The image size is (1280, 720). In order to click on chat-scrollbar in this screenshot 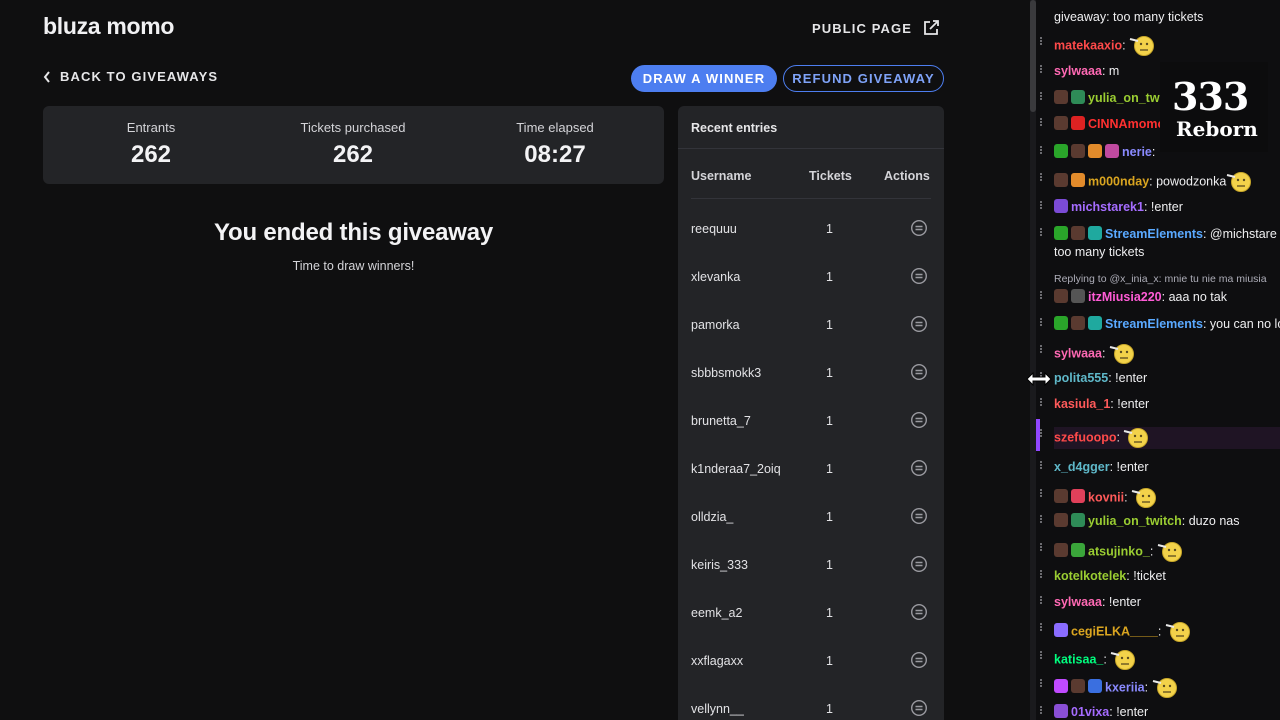, I will do `click(1033, 360)`.